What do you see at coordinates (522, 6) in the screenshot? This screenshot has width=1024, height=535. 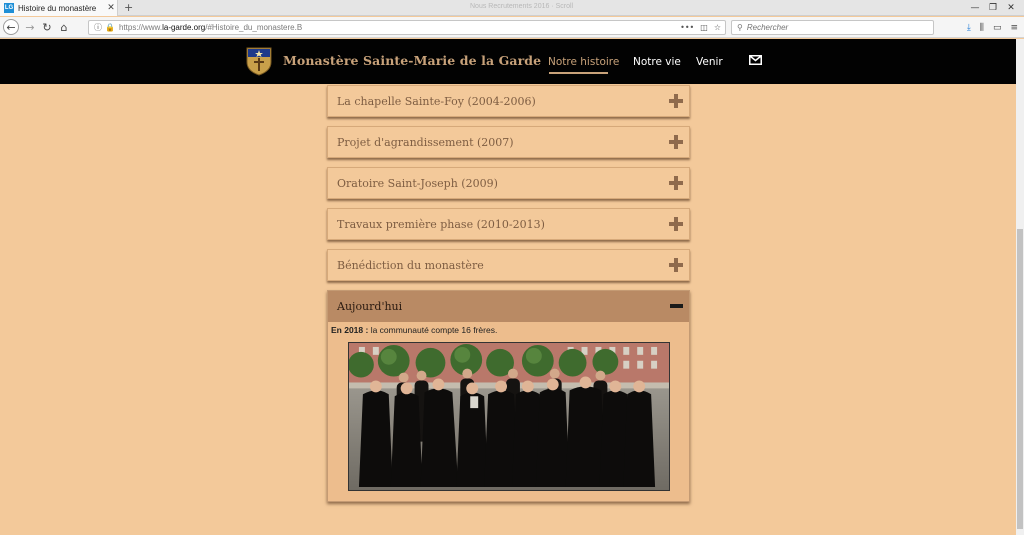 I see `window-title: Nous Recrutements 2016 · Scroll` at bounding box center [522, 6].